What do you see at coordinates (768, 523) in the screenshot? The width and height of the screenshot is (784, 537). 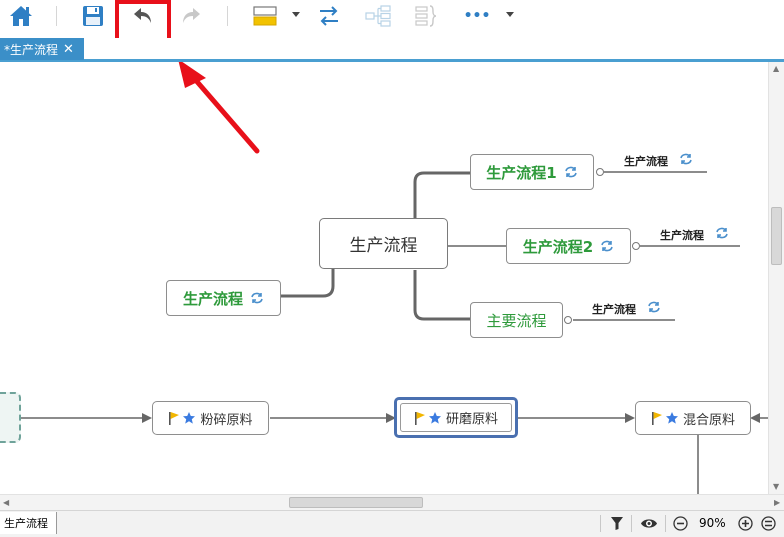 I see `fit-view-icon` at bounding box center [768, 523].